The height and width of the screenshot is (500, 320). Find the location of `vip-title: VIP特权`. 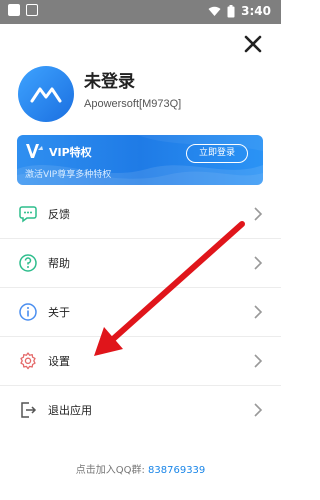

vip-title: VIP特权 is located at coordinates (70, 152).